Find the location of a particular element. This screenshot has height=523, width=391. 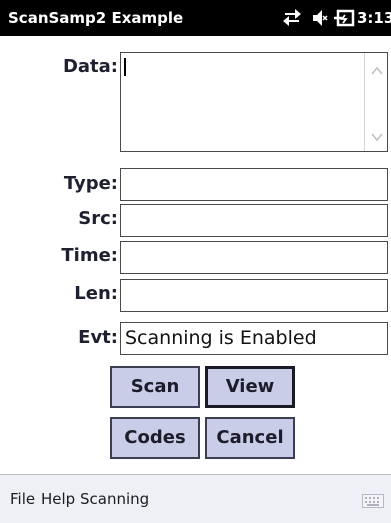

view-button: View is located at coordinates (250, 387).